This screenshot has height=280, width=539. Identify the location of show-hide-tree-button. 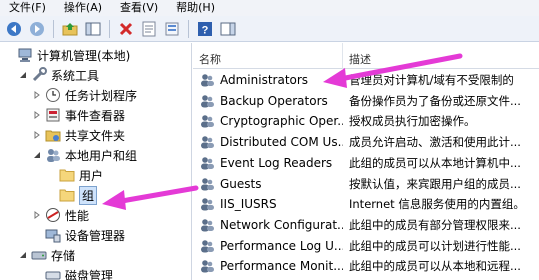
(93, 29).